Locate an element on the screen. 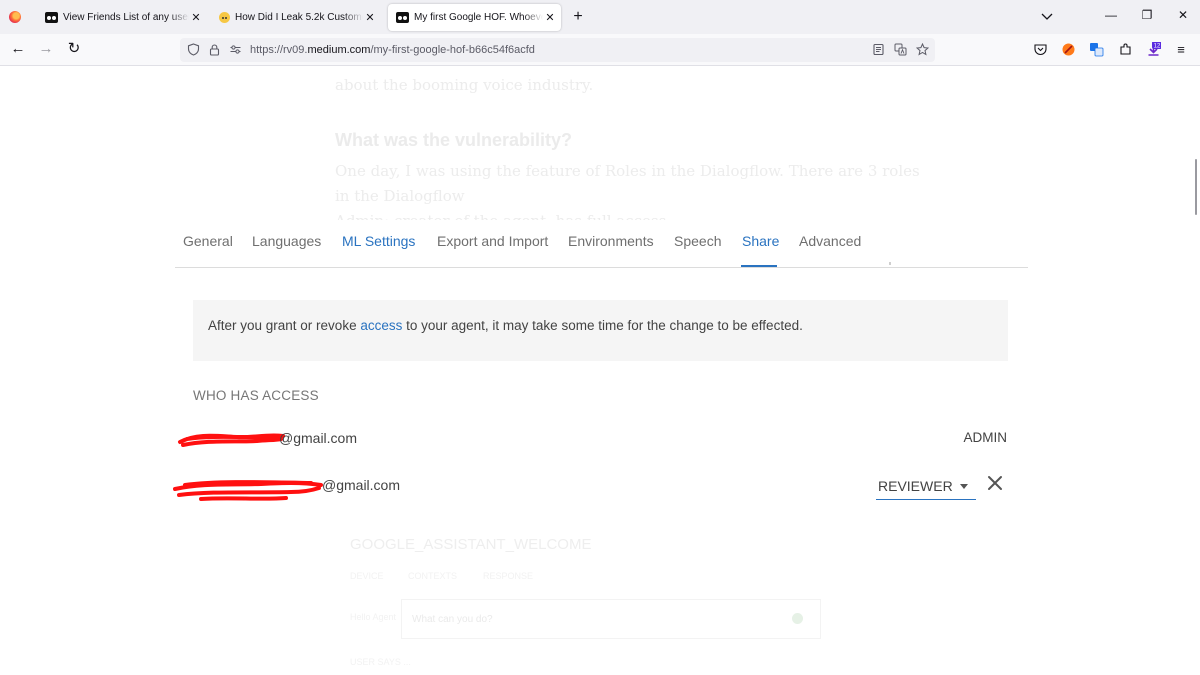  role-label-admin: ADMIN is located at coordinates (985, 437).